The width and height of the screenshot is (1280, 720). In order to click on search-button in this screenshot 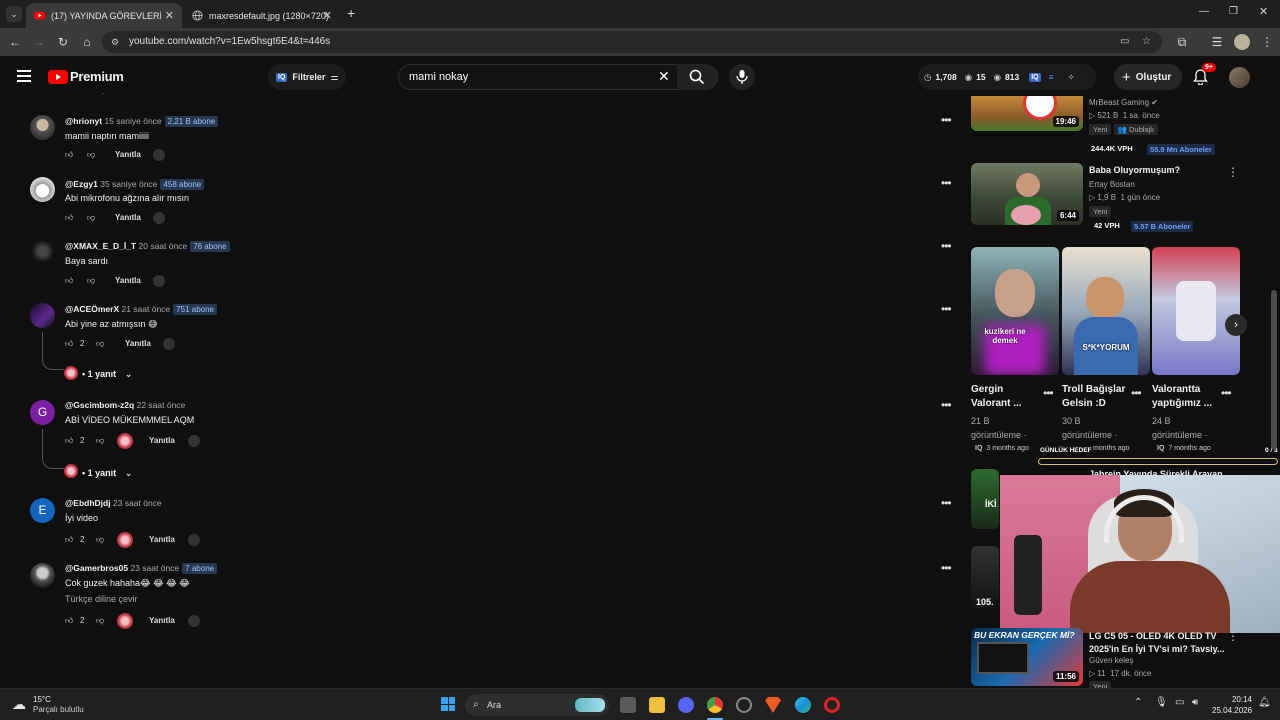, I will do `click(697, 77)`.